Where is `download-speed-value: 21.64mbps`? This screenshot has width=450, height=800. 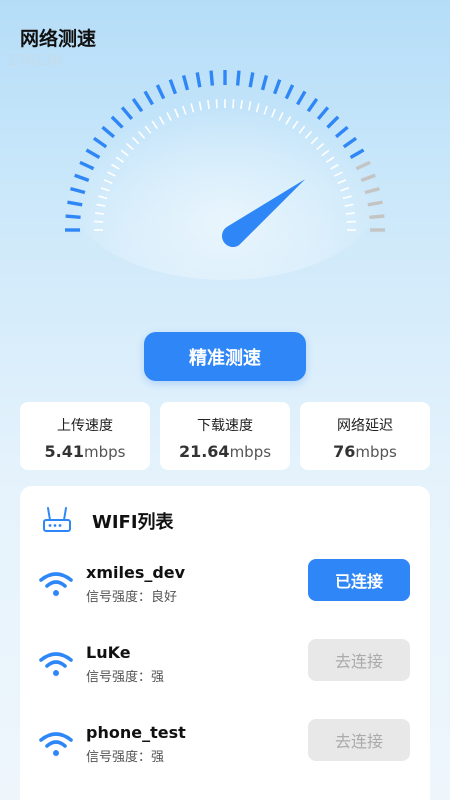 download-speed-value: 21.64mbps is located at coordinates (225, 451).